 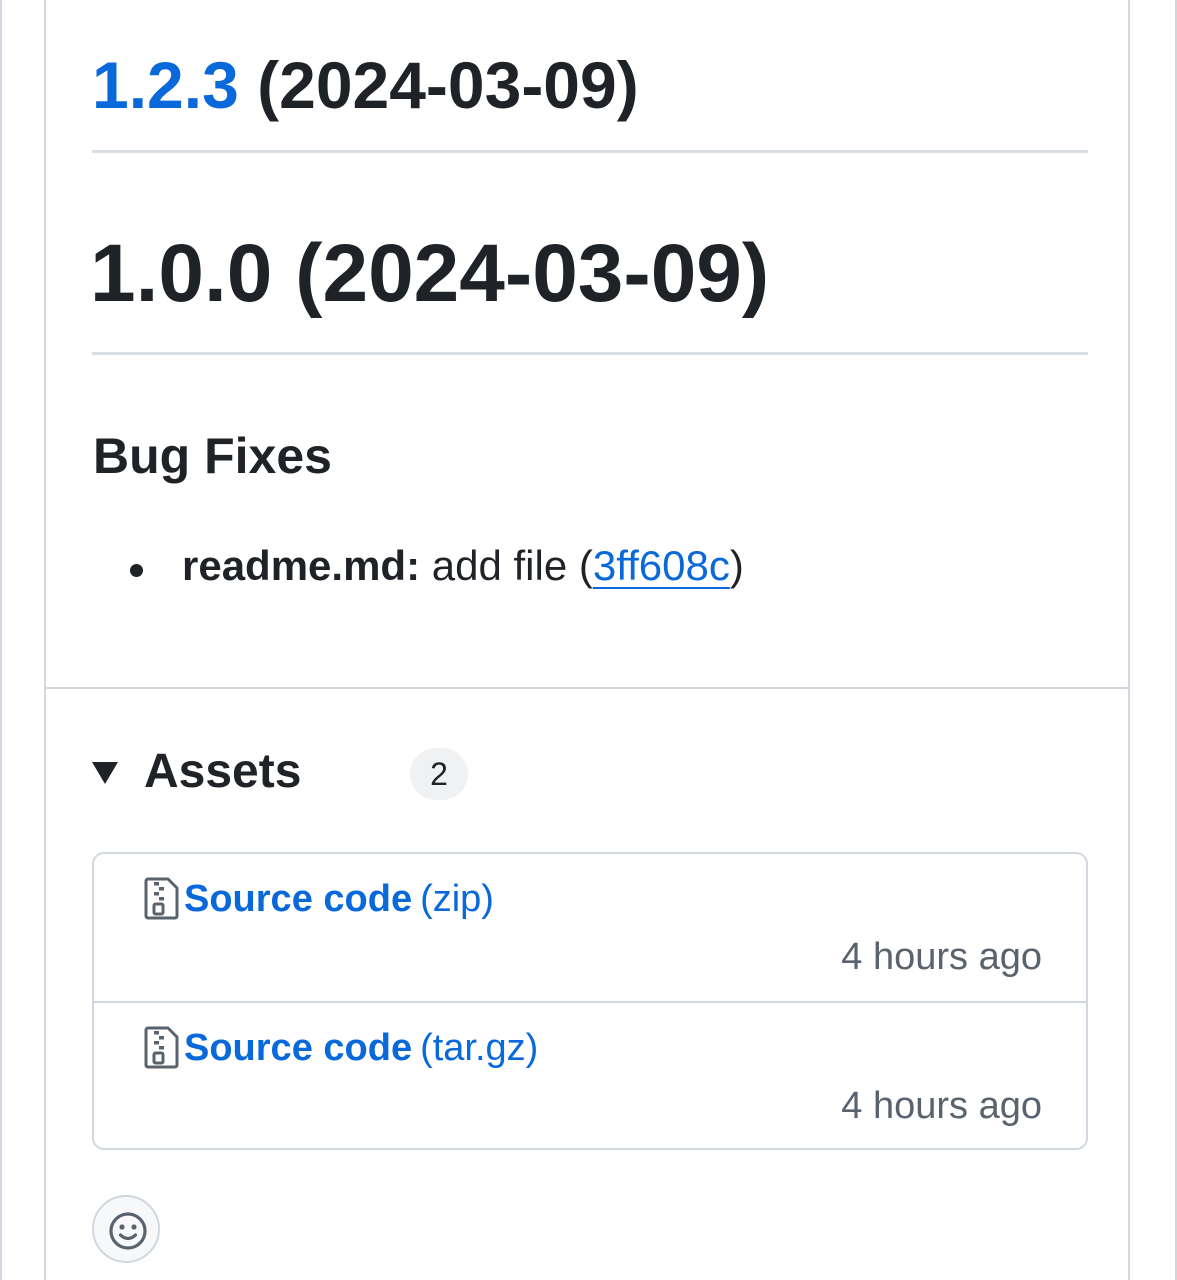 What do you see at coordinates (301, 565) in the screenshot?
I see `fix-scope: readme.md:` at bounding box center [301, 565].